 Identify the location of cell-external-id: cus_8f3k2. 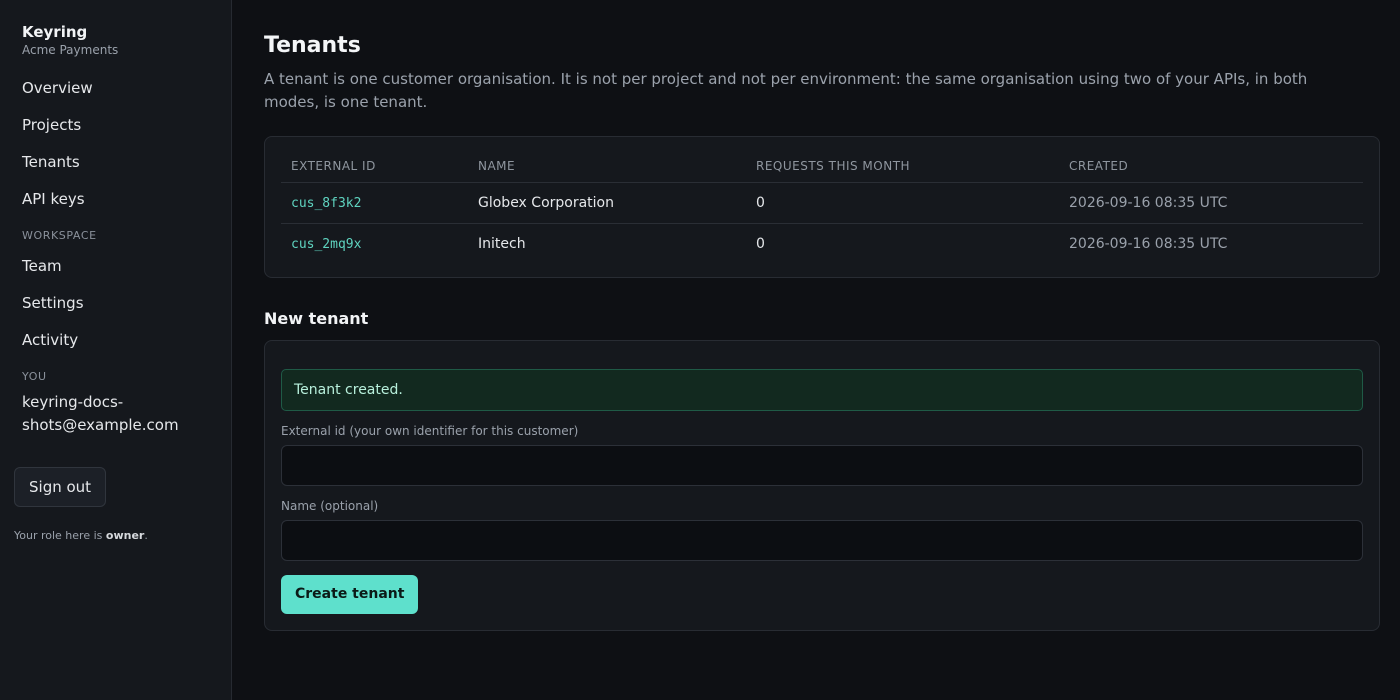
(374, 203).